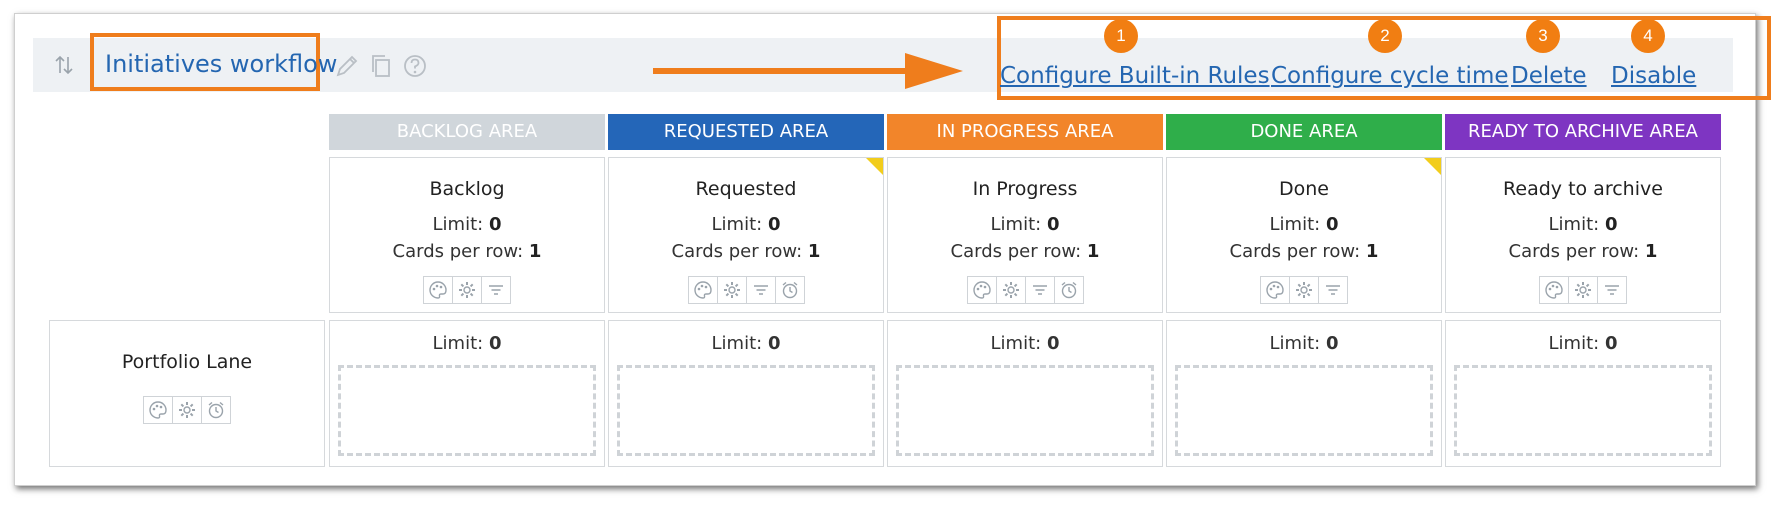  I want to click on callout-arrow, so click(808, 71).